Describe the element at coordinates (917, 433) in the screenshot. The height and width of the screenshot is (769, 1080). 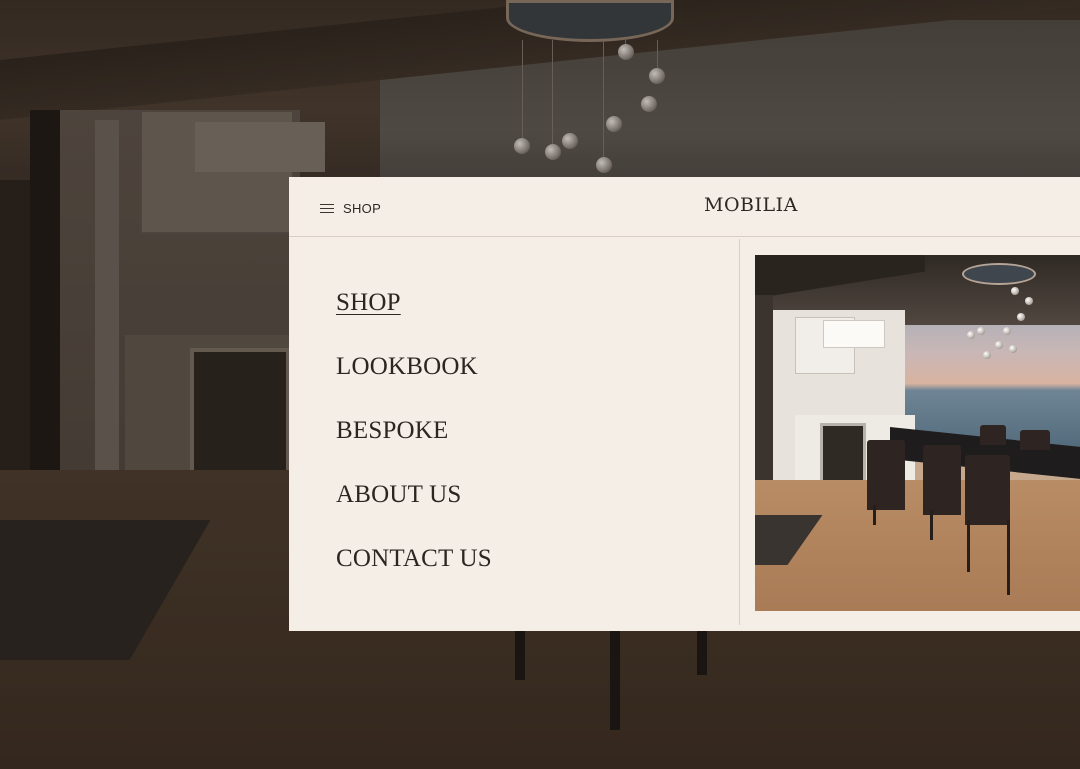
I see `preview-image` at that location.